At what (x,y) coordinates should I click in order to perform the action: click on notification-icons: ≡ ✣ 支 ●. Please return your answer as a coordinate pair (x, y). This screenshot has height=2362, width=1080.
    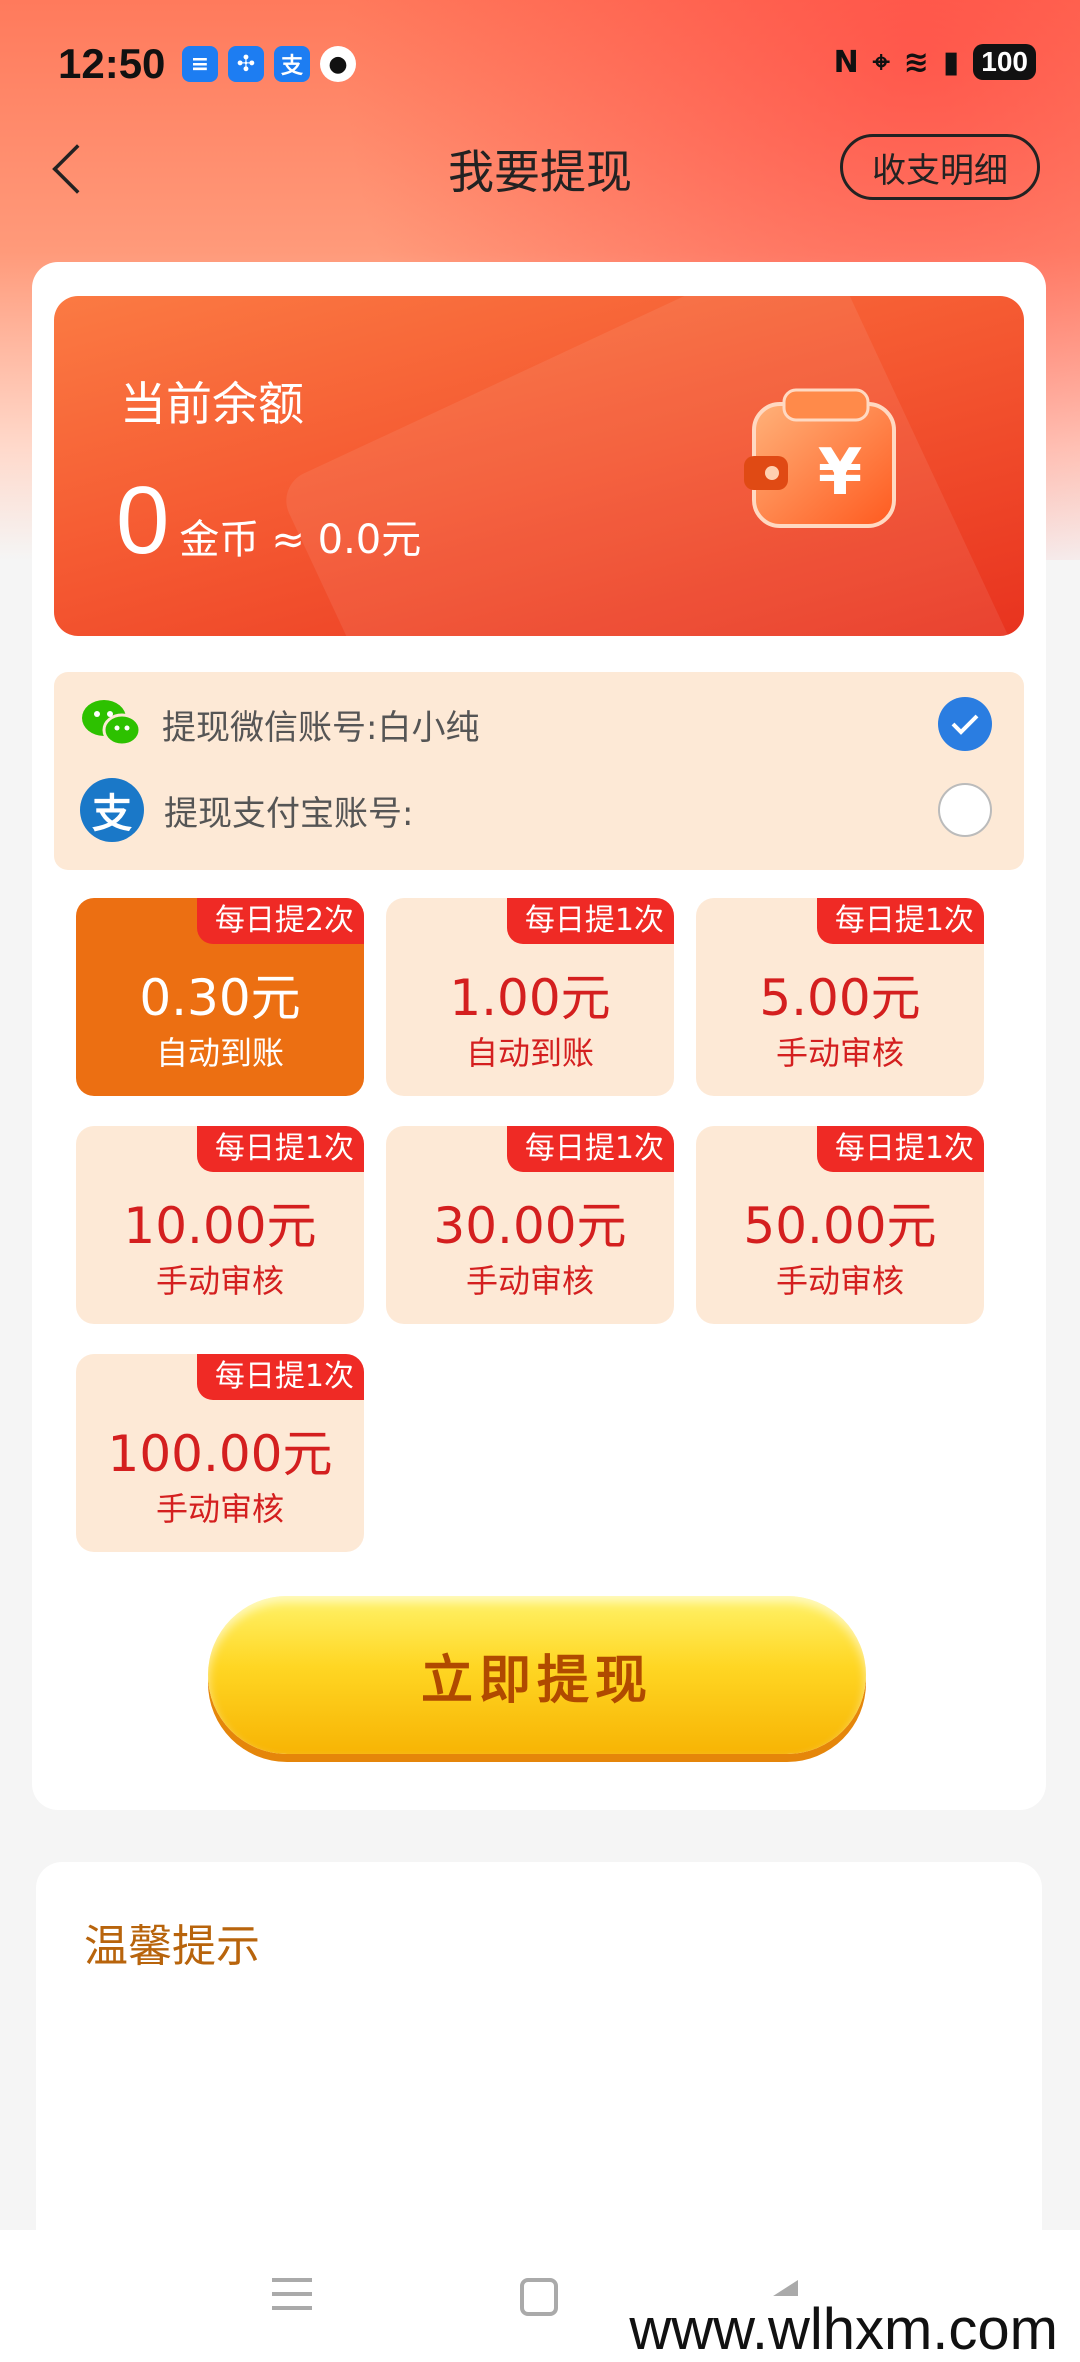
    Looking at the image, I should click on (269, 64).